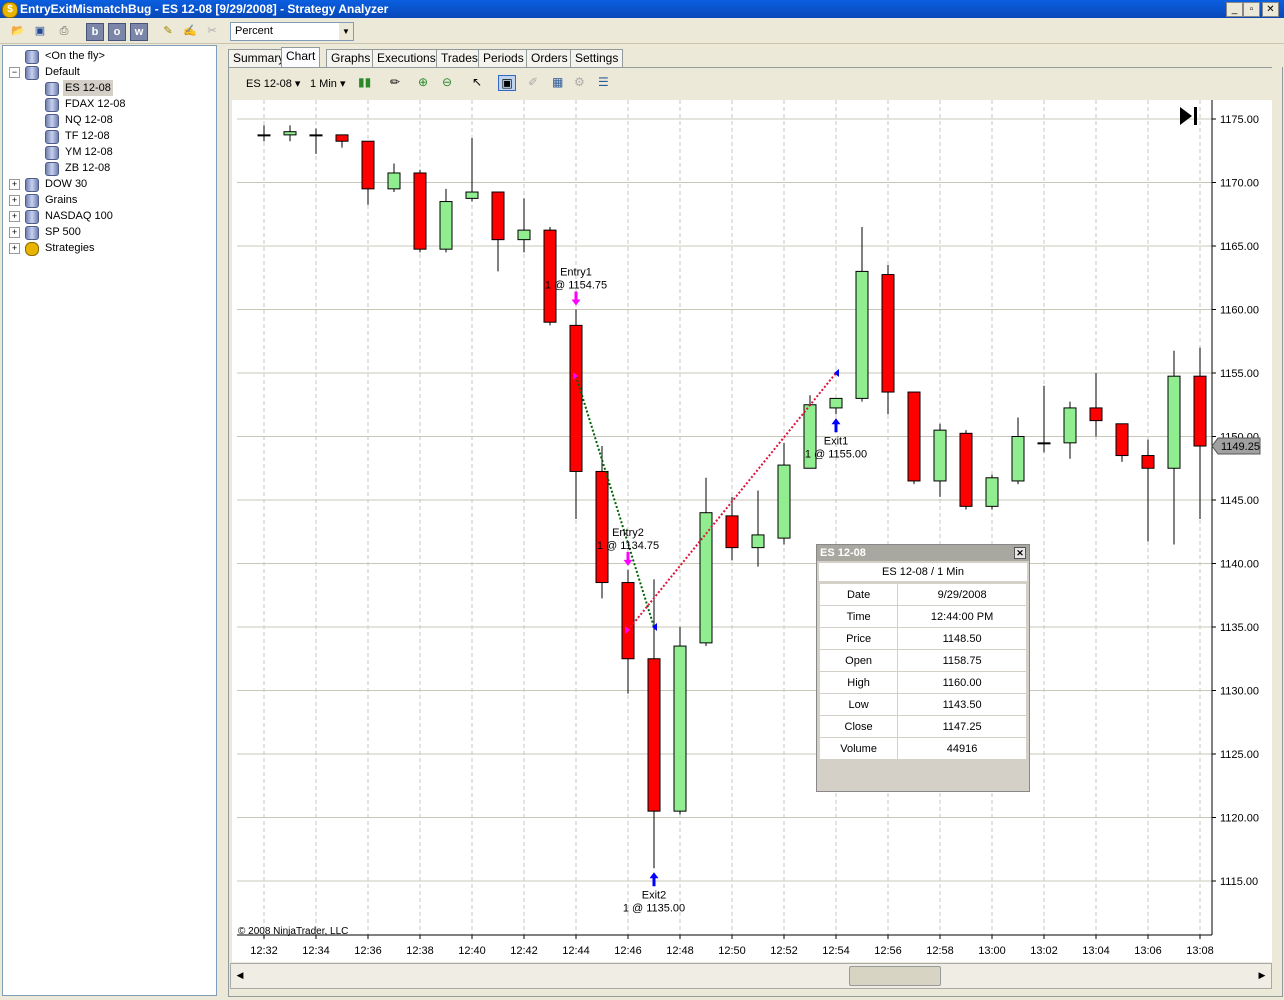 The width and height of the screenshot is (1284, 1000). What do you see at coordinates (64, 31) in the screenshot?
I see `print-icon: ⎙` at bounding box center [64, 31].